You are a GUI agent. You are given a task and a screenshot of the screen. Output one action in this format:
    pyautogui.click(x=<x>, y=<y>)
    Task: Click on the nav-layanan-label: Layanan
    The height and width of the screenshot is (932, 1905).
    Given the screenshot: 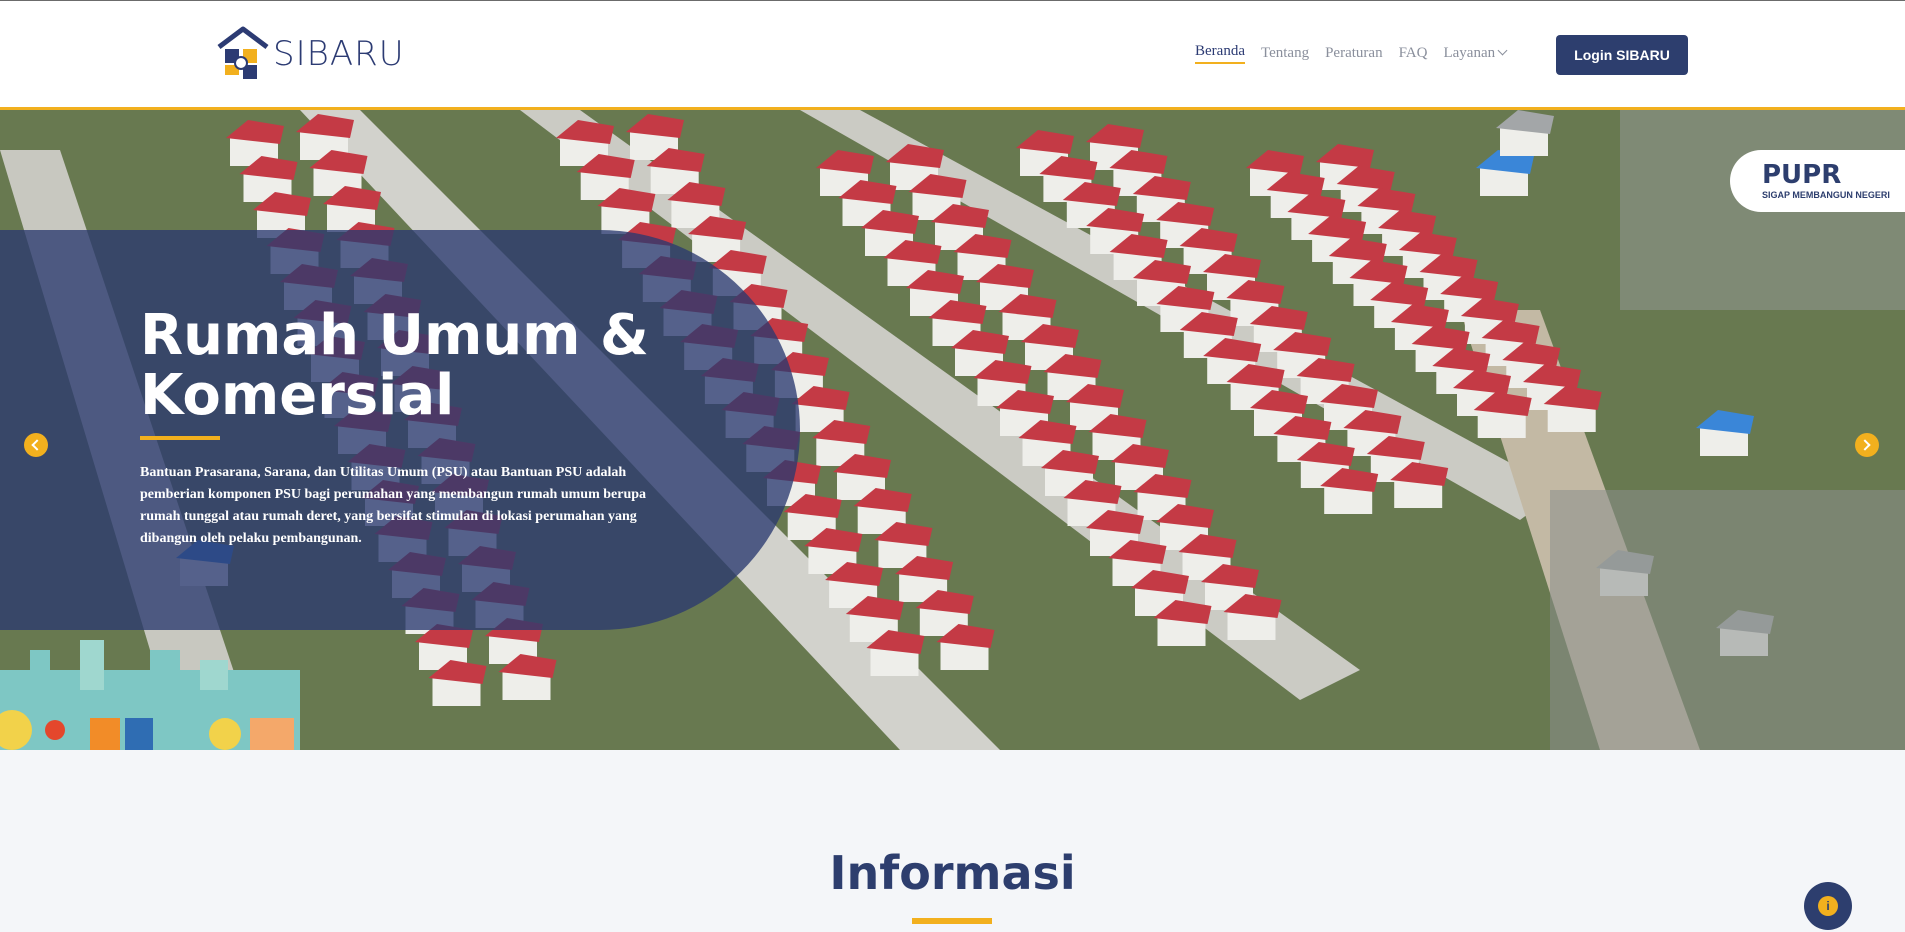 What is the action you would take?
    pyautogui.click(x=1469, y=53)
    